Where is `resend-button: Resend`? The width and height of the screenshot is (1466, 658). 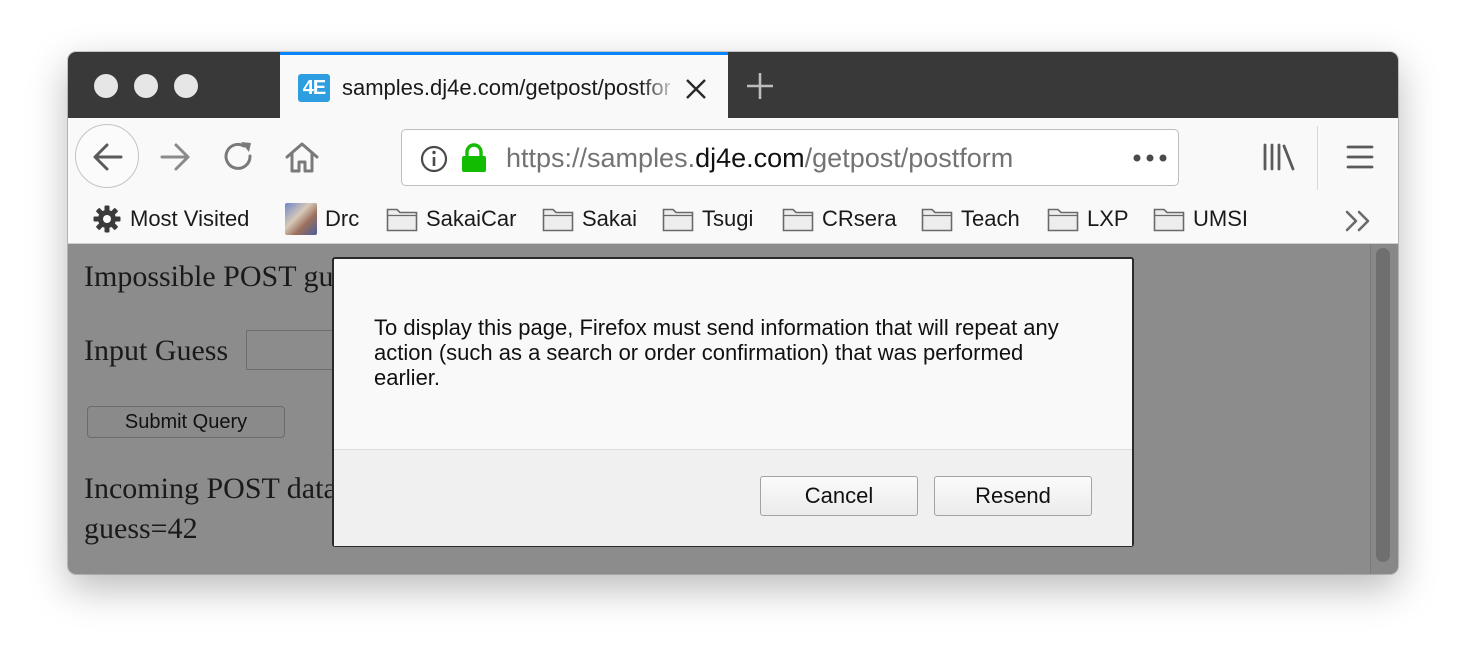
resend-button: Resend is located at coordinates (1013, 496).